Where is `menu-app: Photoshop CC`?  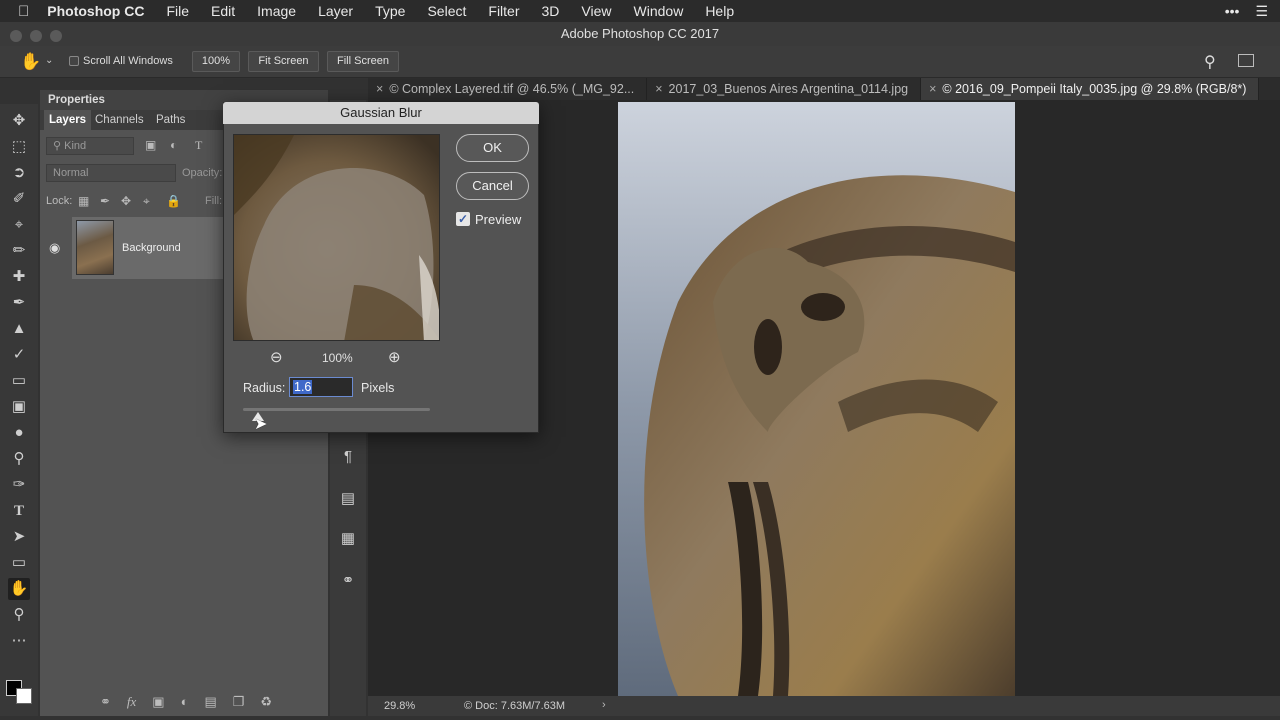
menu-app: Photoshop CC is located at coordinates (95, 11).